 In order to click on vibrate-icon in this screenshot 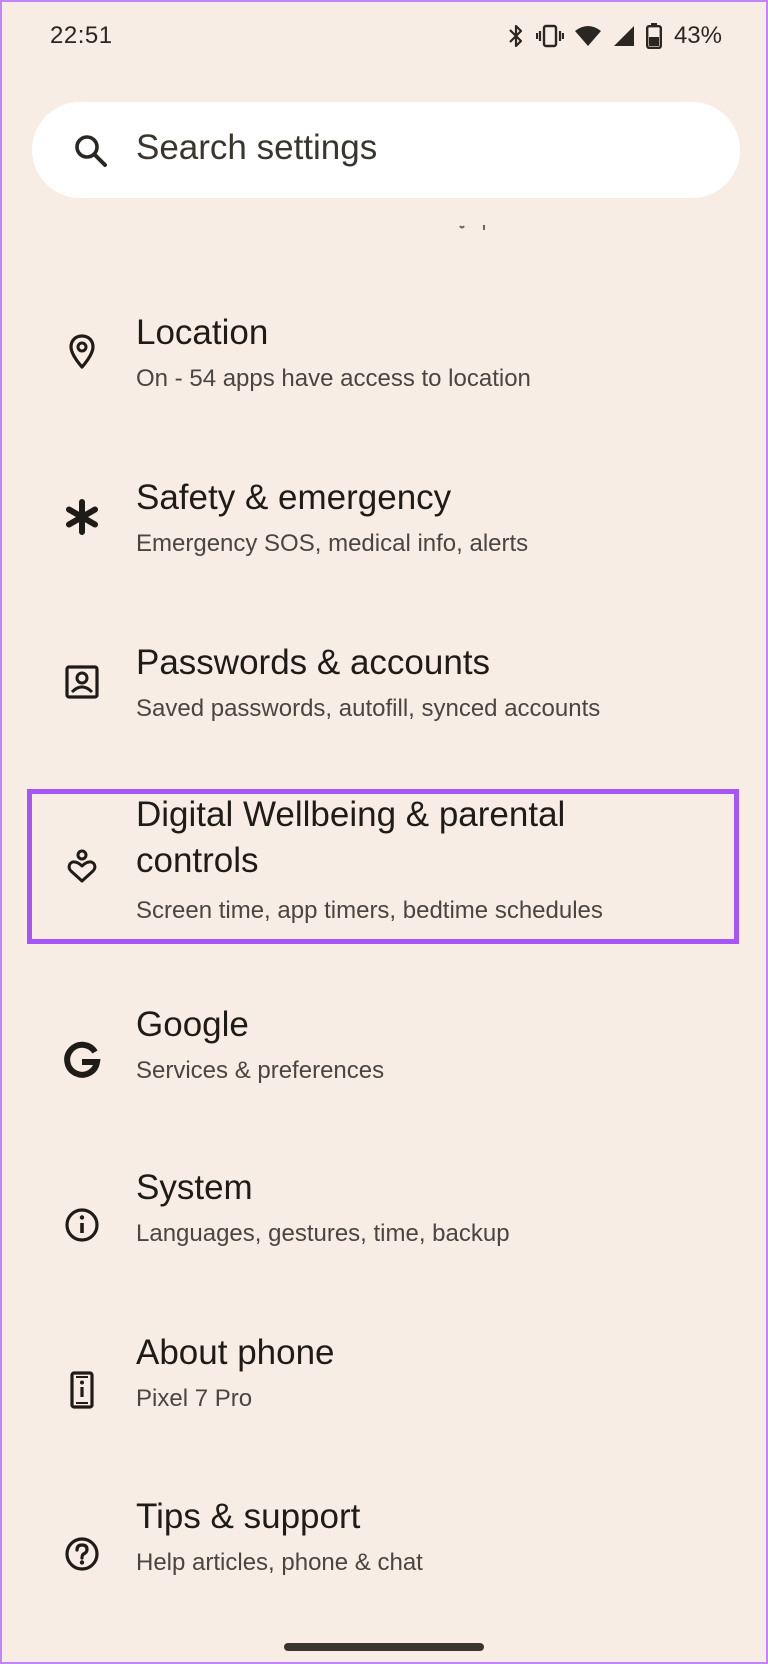, I will do `click(549, 36)`.